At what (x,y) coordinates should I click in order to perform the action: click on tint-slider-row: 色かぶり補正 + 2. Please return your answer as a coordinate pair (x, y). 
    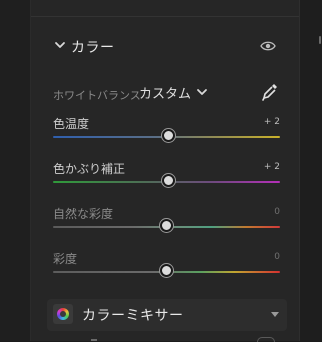
    Looking at the image, I should click on (165, 180).